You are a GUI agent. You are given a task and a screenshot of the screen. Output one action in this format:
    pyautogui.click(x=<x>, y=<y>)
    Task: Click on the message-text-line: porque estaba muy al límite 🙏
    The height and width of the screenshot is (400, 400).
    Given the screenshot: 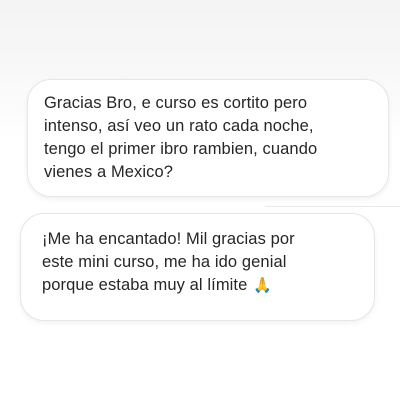 What is the action you would take?
    pyautogui.click(x=200, y=285)
    